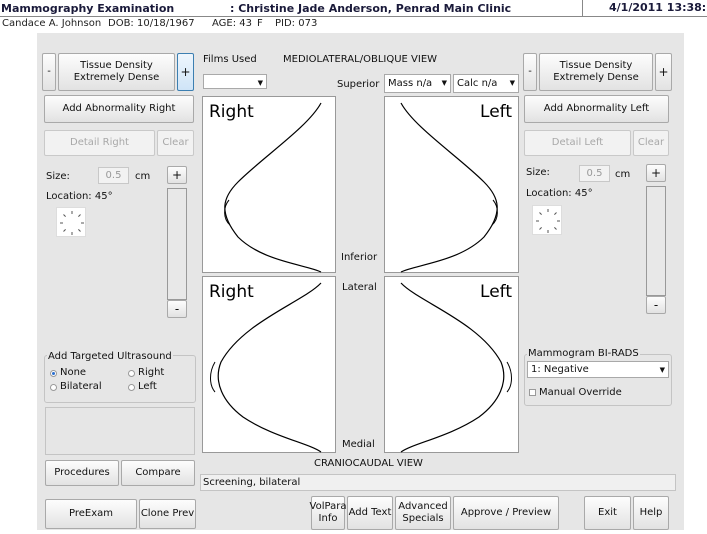  What do you see at coordinates (477, 83) in the screenshot?
I see `calc-select-value: Calc n/a` at bounding box center [477, 83].